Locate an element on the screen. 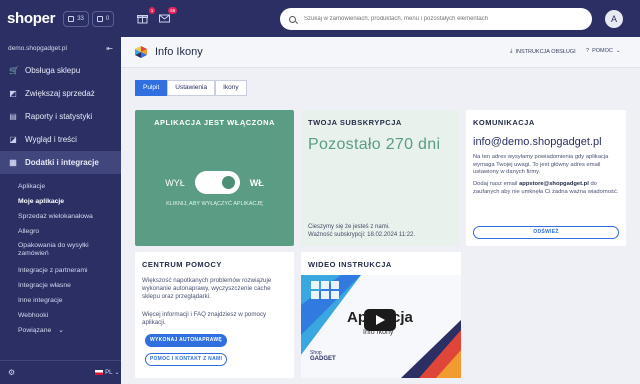 This screenshot has width=640, height=384. top-bar: shoper 33 0 1 55 A is located at coordinates (320, 18).